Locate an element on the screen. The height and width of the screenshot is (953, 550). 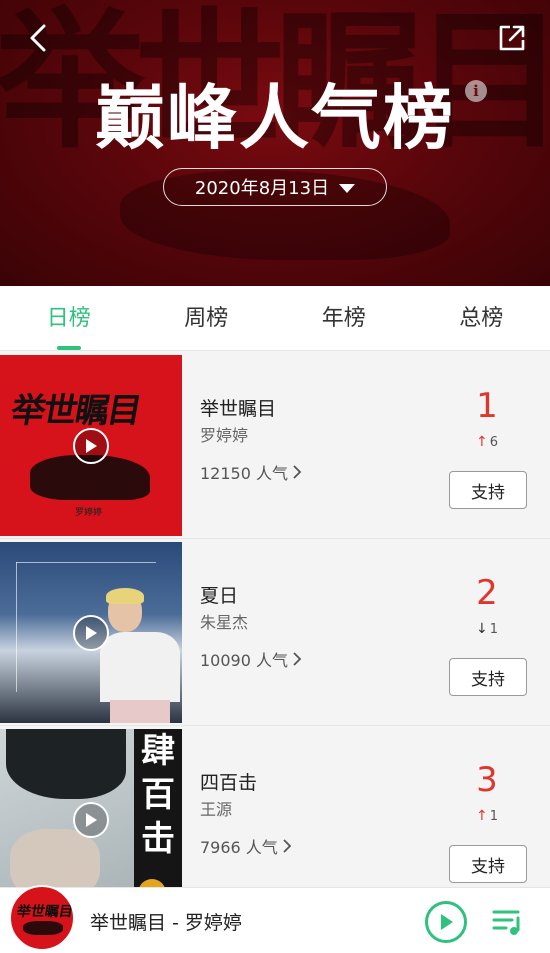
tab-all-time: 总榜 is located at coordinates (481, 318).